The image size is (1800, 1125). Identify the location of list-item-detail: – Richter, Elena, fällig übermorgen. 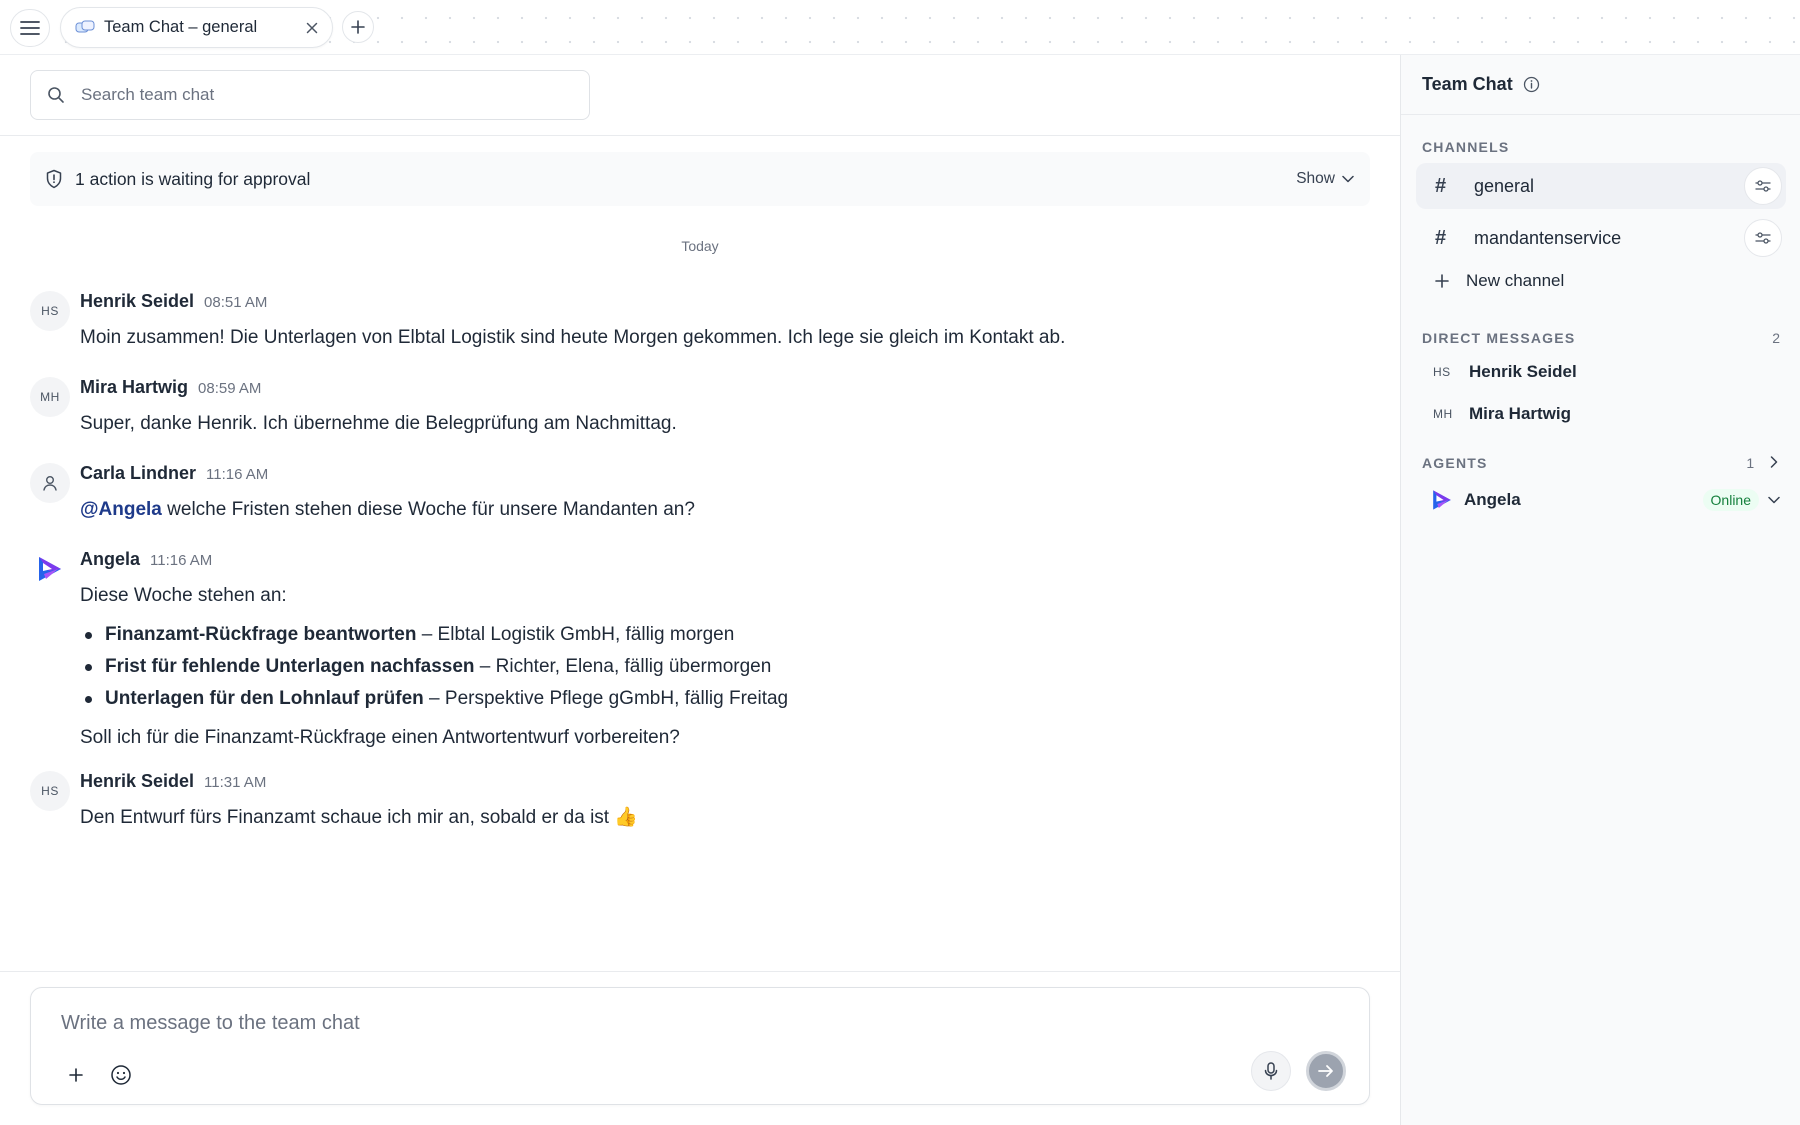
(623, 666).